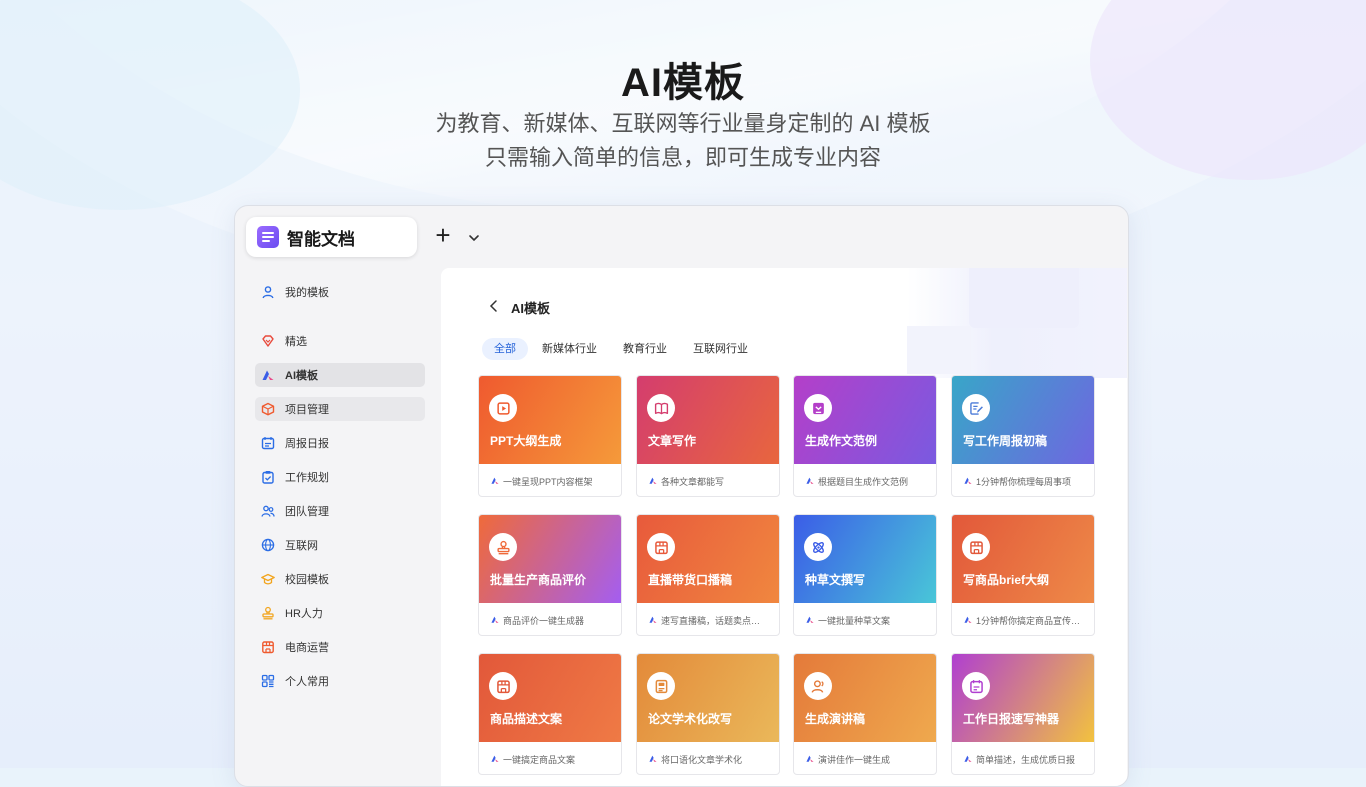 The height and width of the screenshot is (787, 1366). What do you see at coordinates (340, 477) in the screenshot?
I see `sidebar-item: 工作规划` at bounding box center [340, 477].